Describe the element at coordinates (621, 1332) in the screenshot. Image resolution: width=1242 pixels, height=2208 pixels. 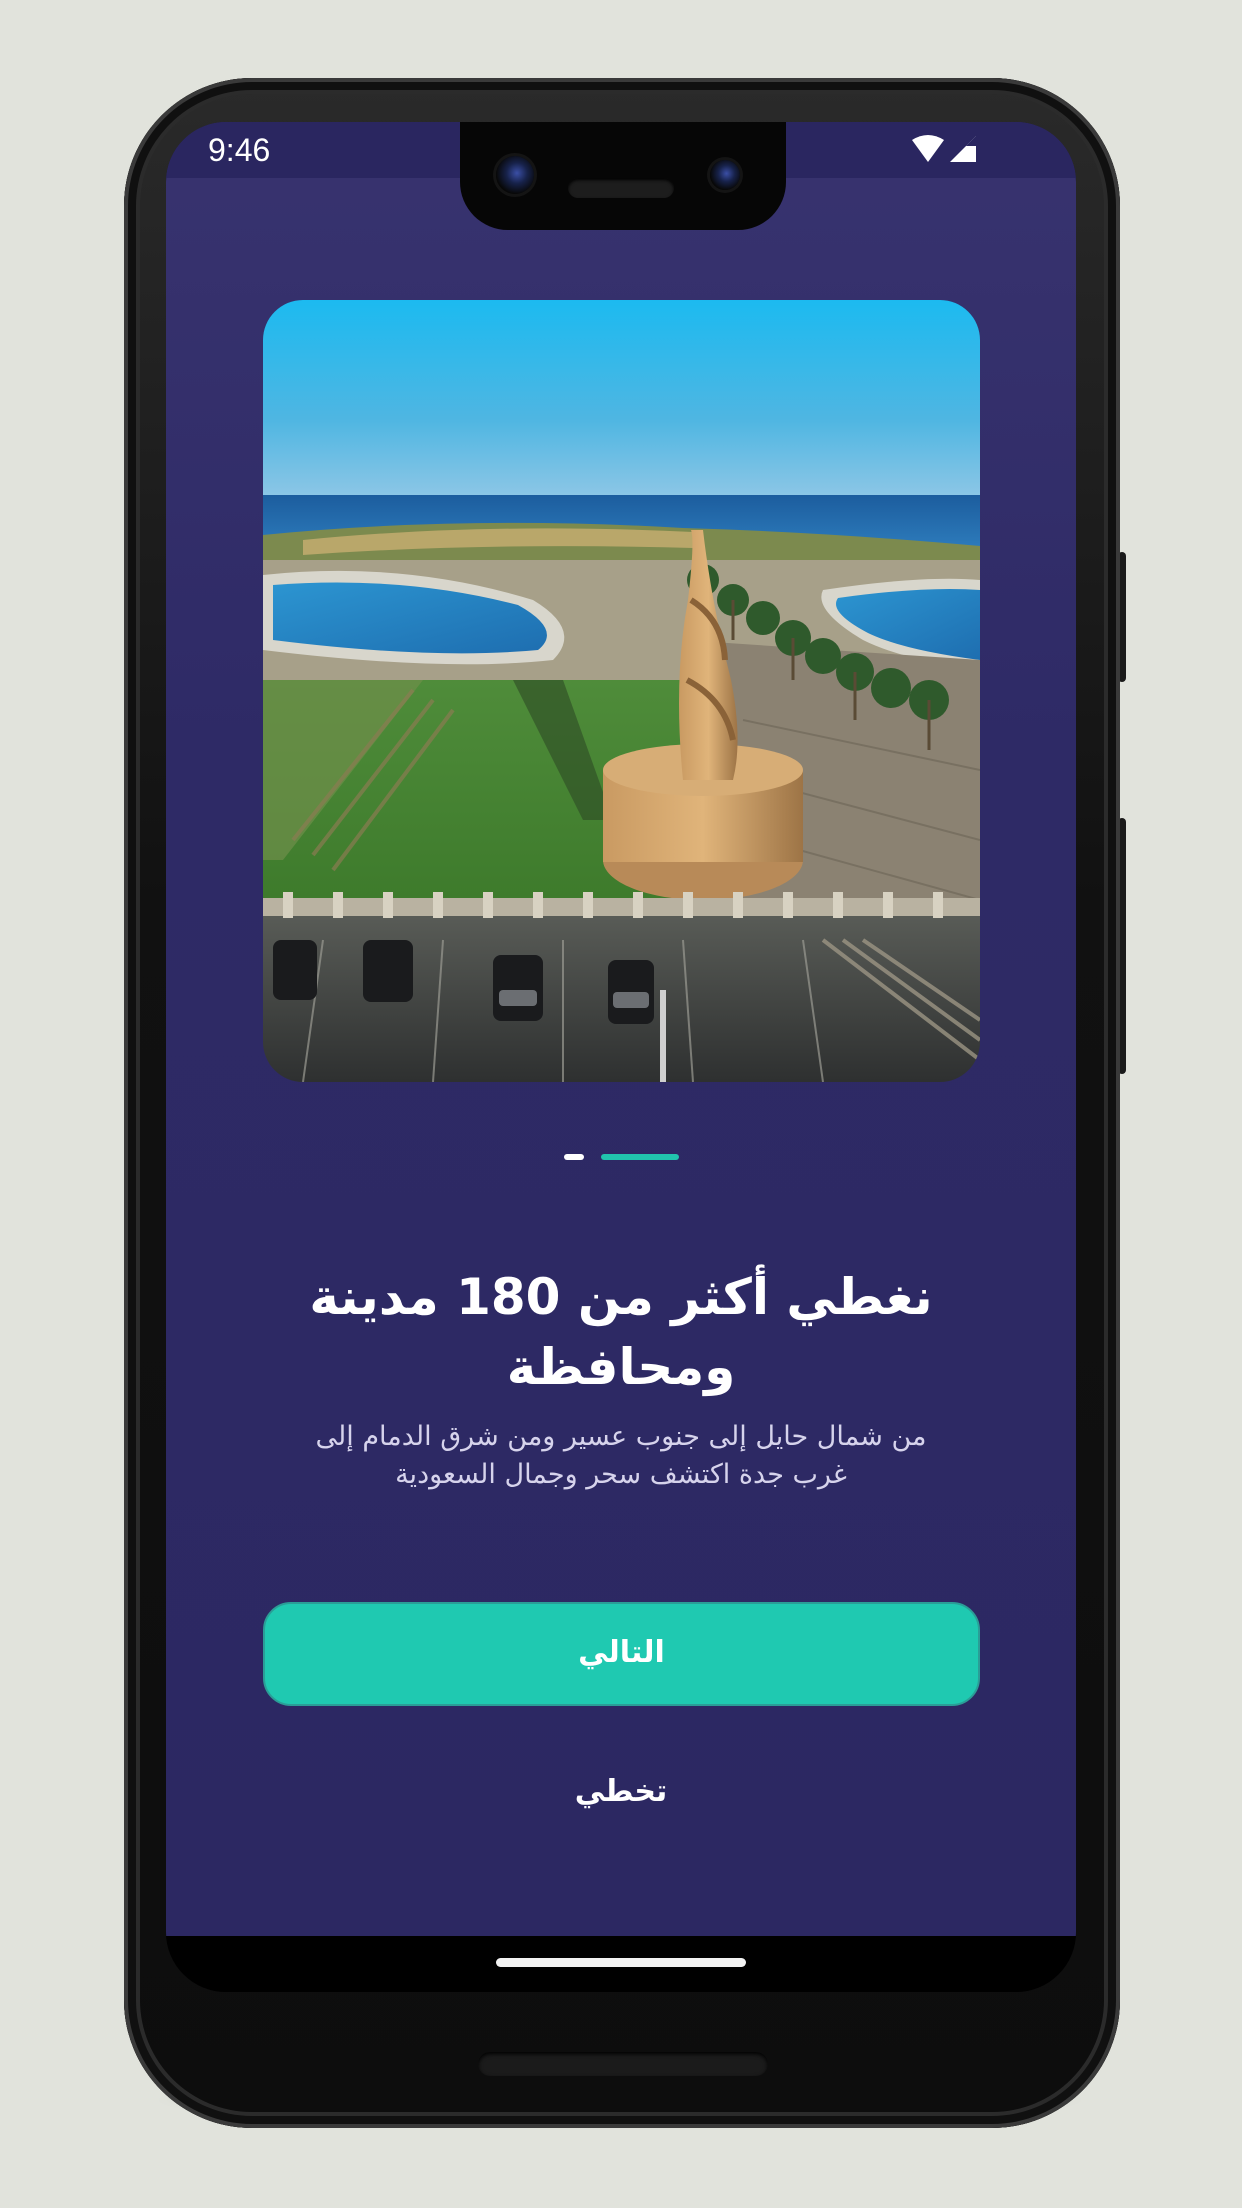
I see `onboarding-title: نغطي أكثر من 180 مدينة ومحافظة` at that location.